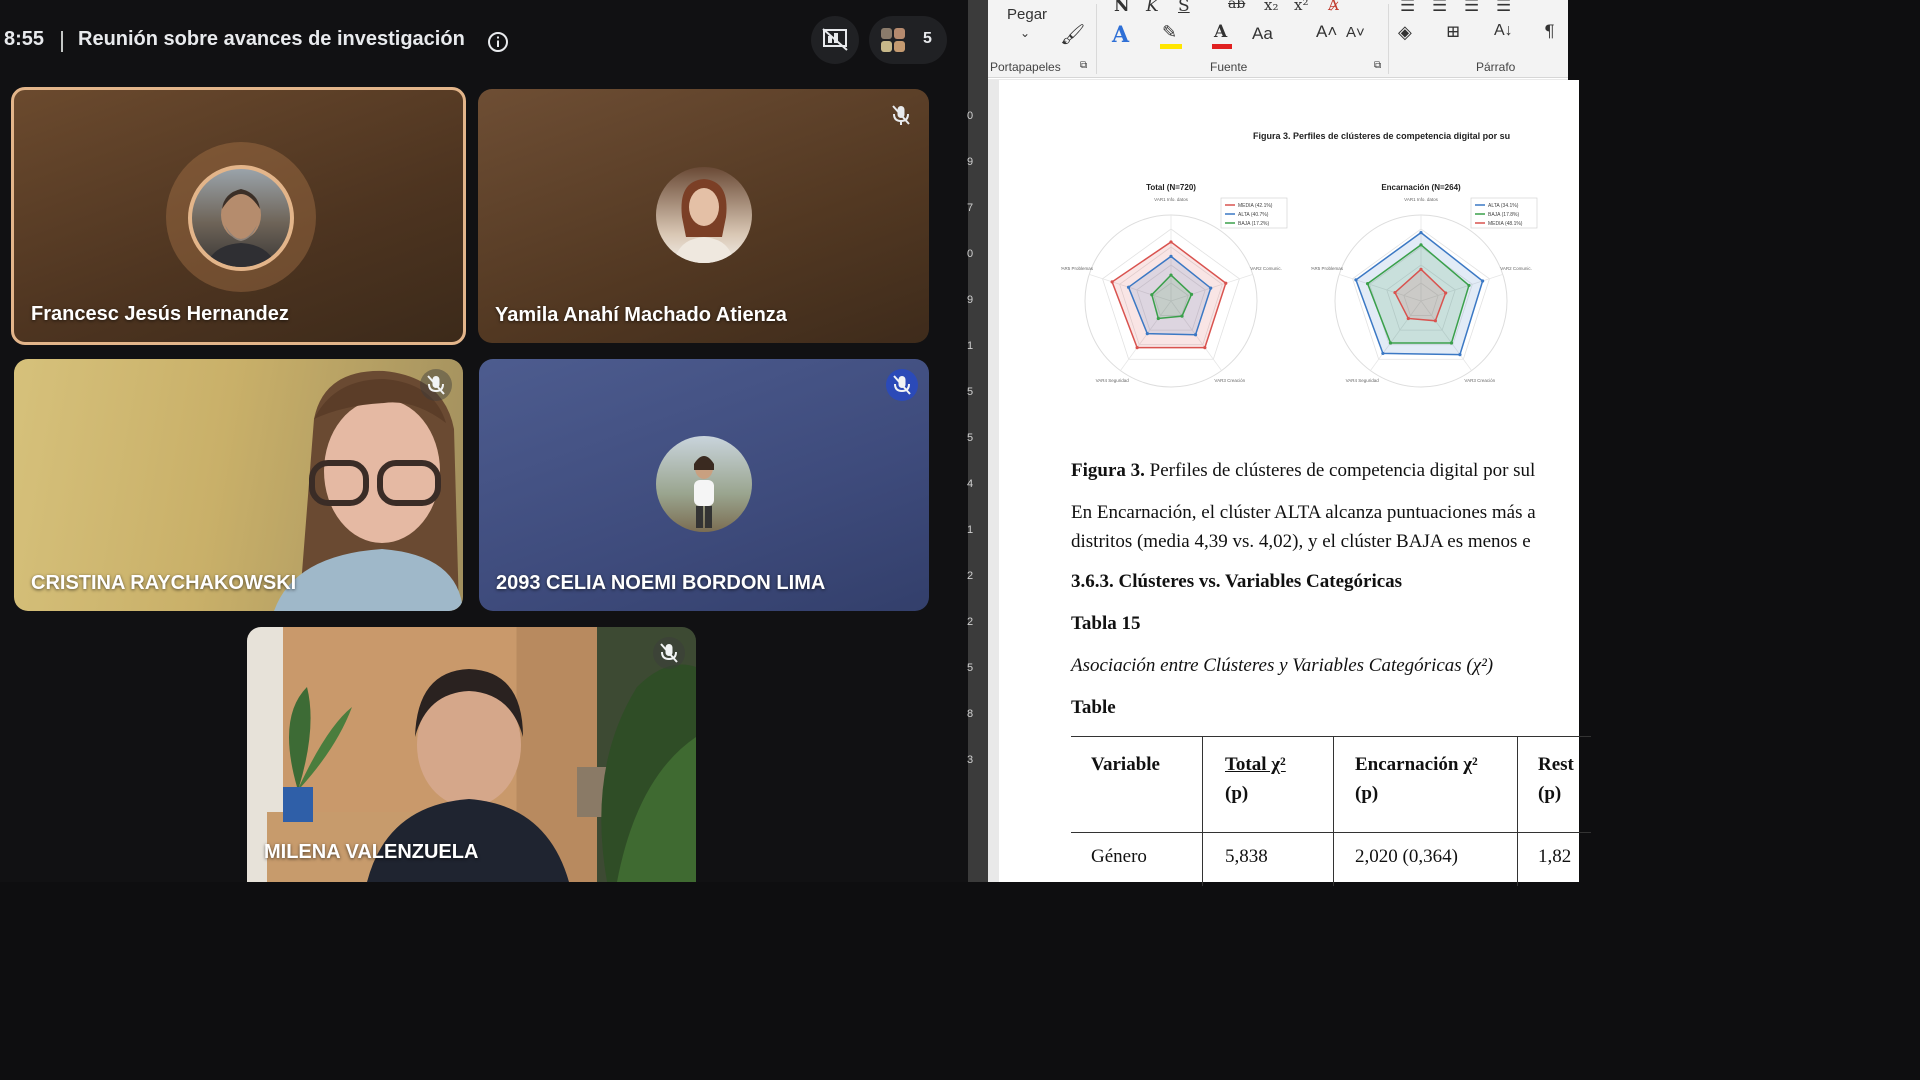  I want to click on align-left-icon: ☰, so click(1407, 8).